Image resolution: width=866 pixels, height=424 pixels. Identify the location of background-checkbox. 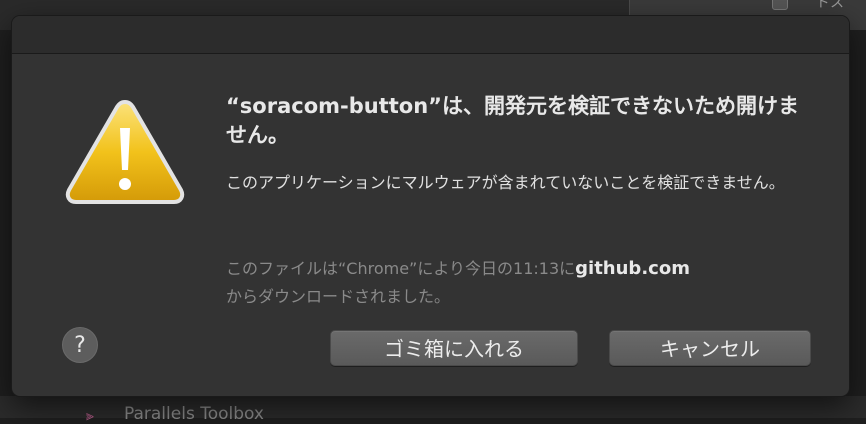
(780, 5).